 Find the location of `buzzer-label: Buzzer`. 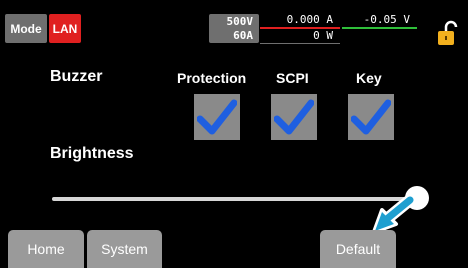

buzzer-label: Buzzer is located at coordinates (76, 76).